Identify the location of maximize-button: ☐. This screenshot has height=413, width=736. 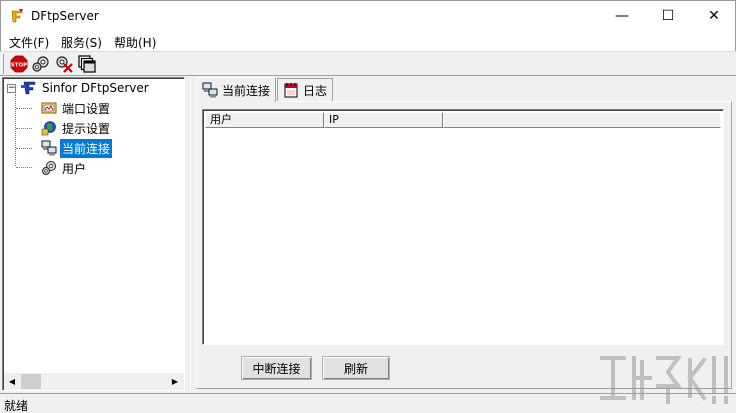
(668, 16).